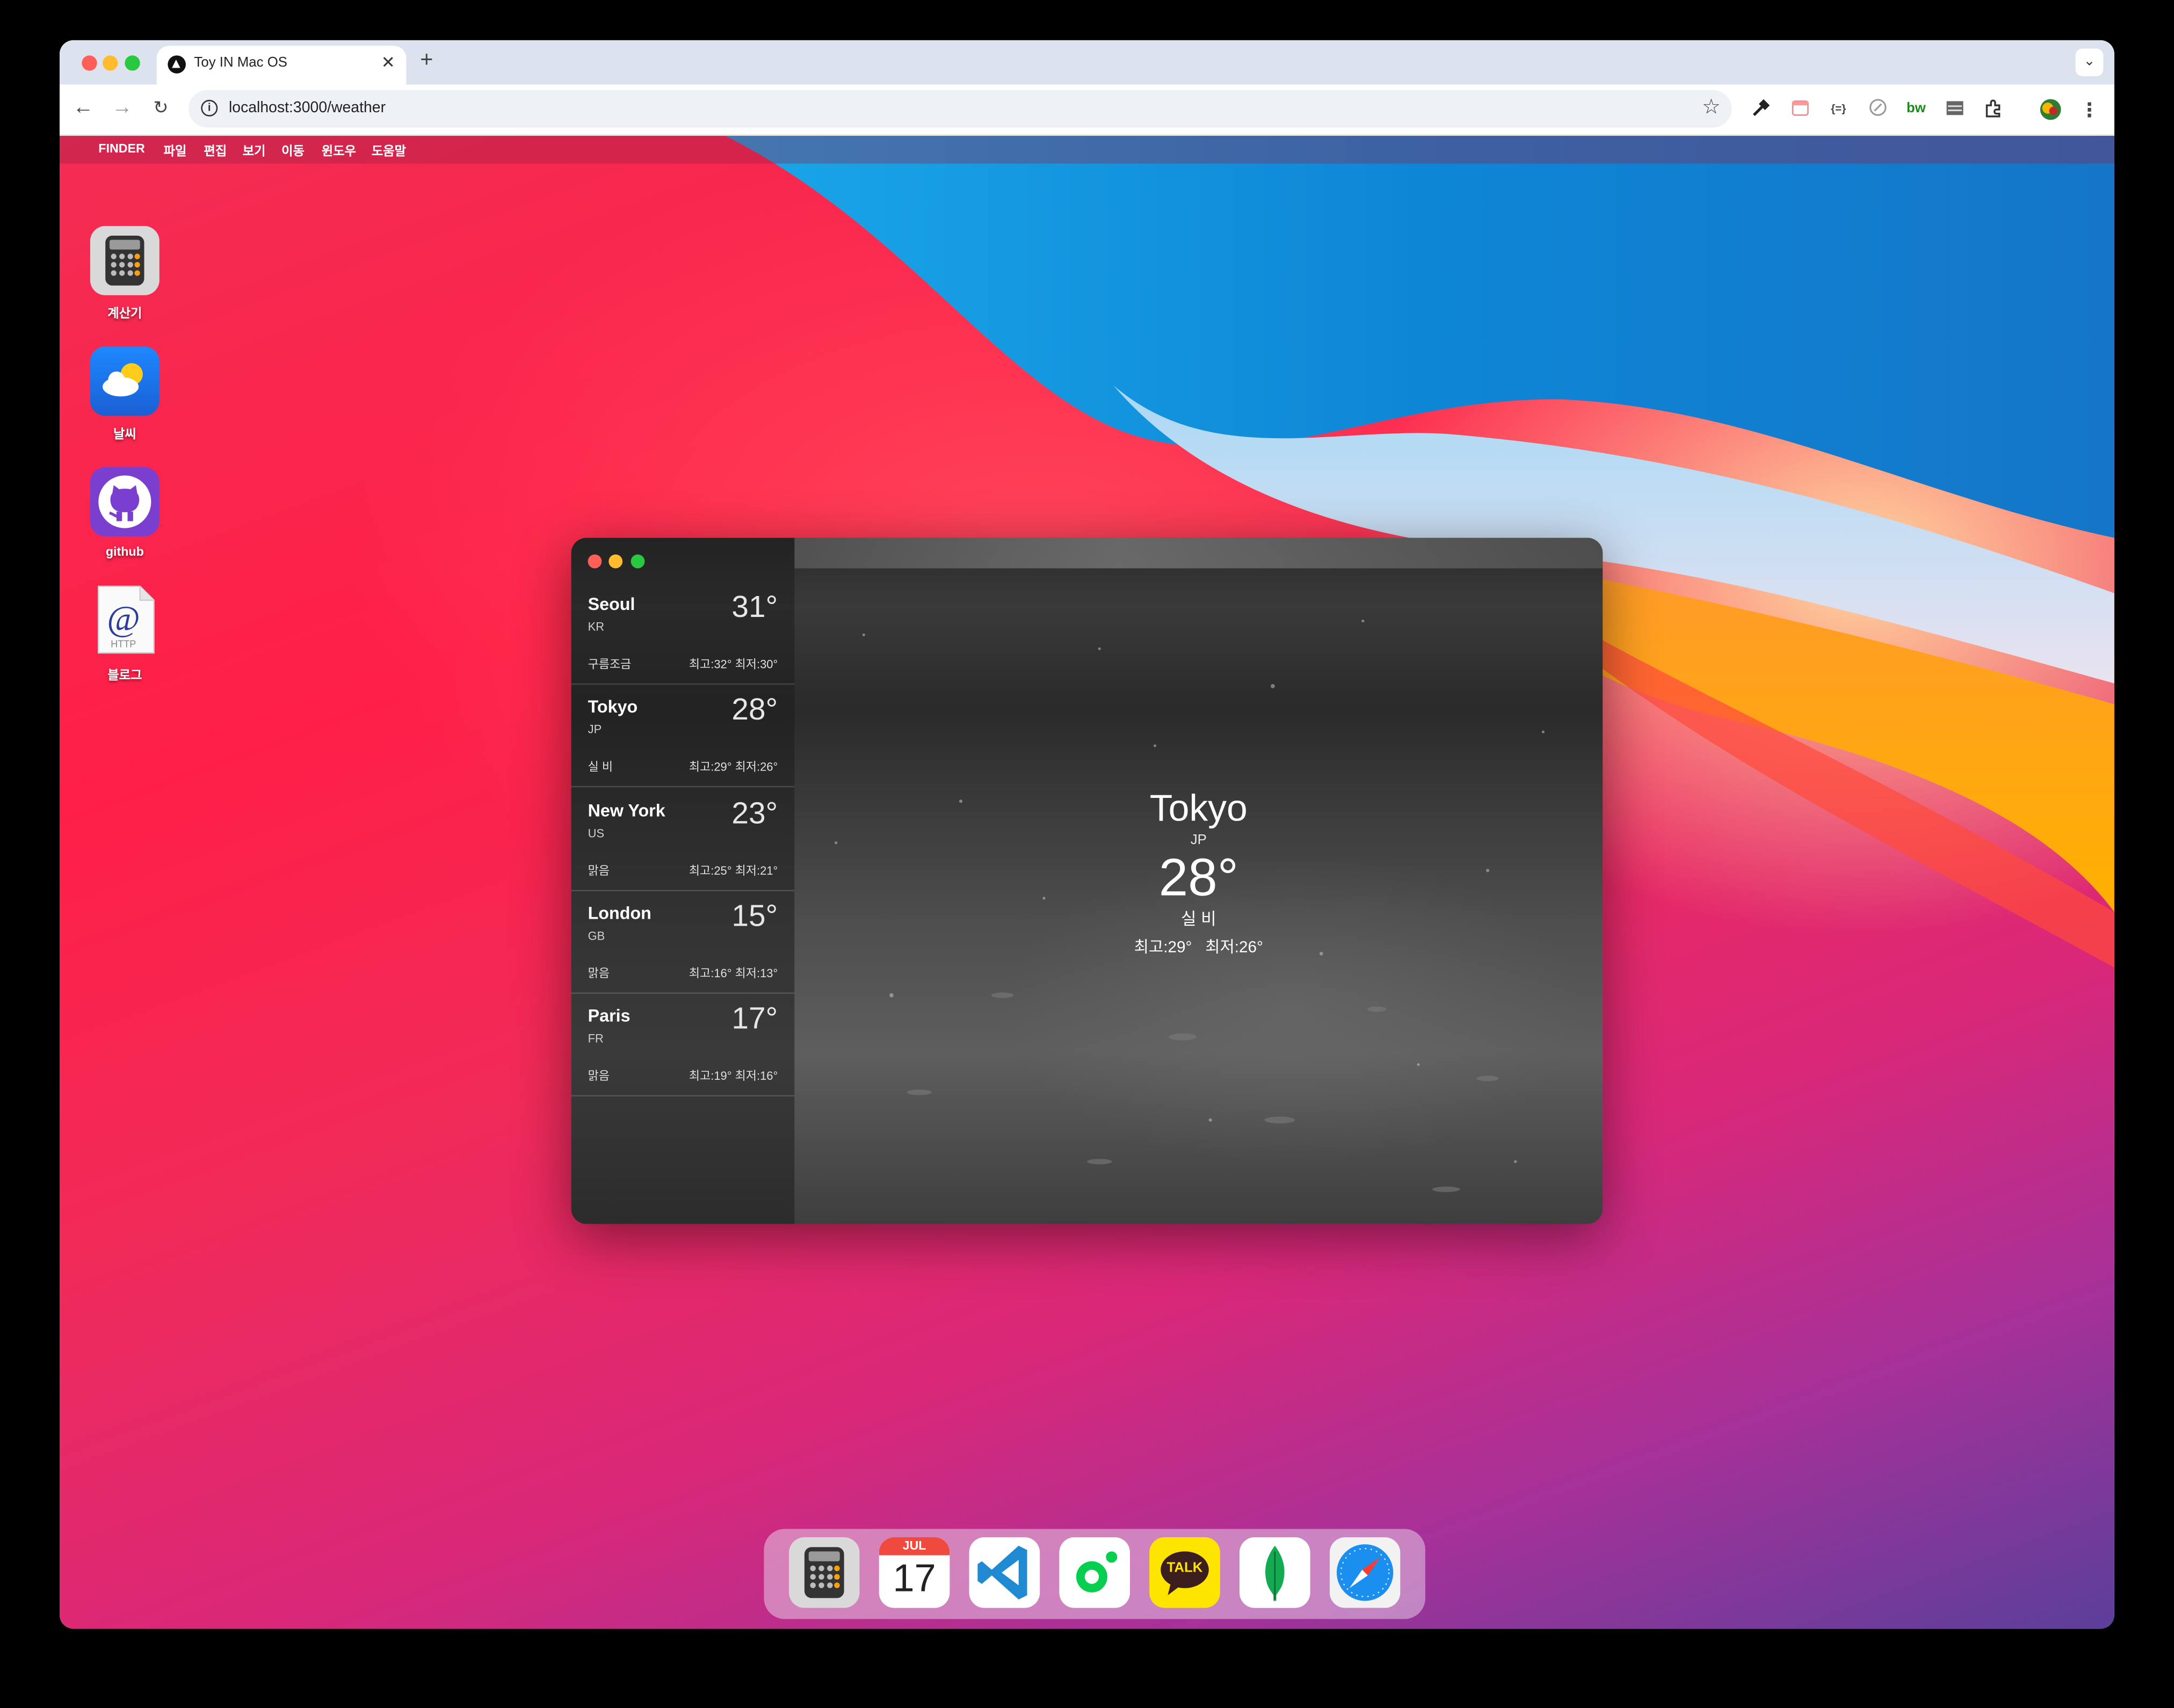  Describe the element at coordinates (596, 1038) in the screenshot. I see `city-country: FR` at that location.